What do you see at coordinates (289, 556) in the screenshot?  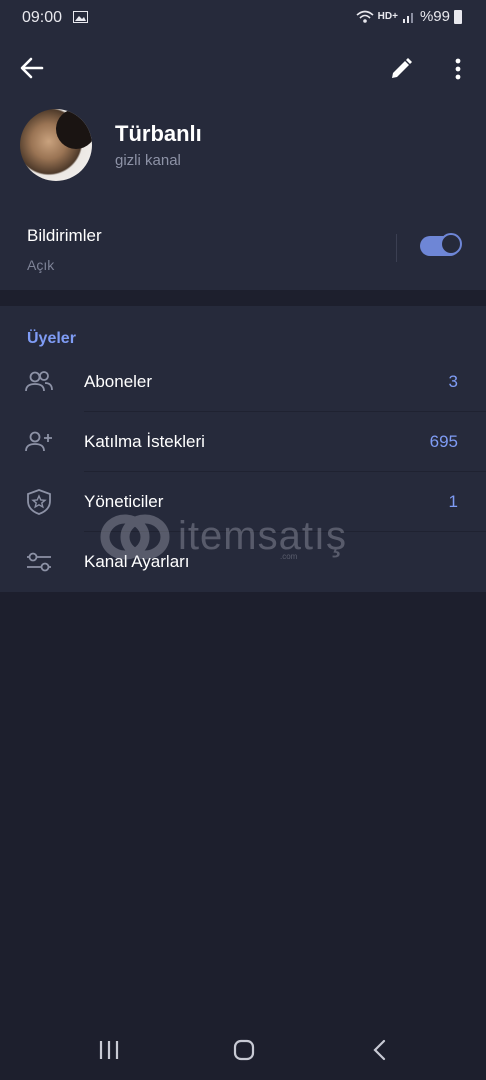 I see `watermark-subtext: .com` at bounding box center [289, 556].